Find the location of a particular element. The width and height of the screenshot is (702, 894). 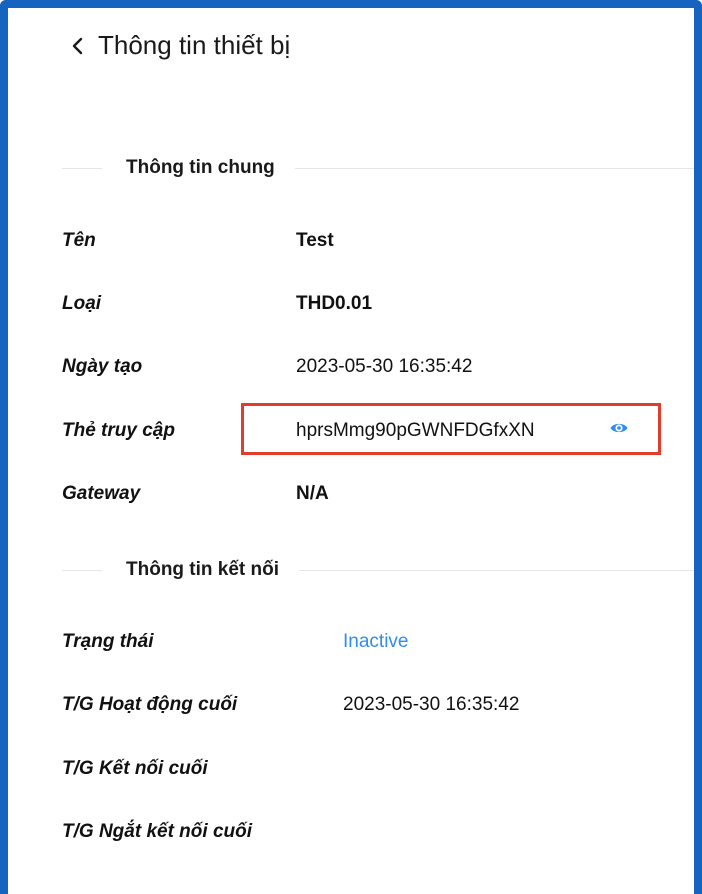

field-label: Trạng thái is located at coordinates (108, 641).